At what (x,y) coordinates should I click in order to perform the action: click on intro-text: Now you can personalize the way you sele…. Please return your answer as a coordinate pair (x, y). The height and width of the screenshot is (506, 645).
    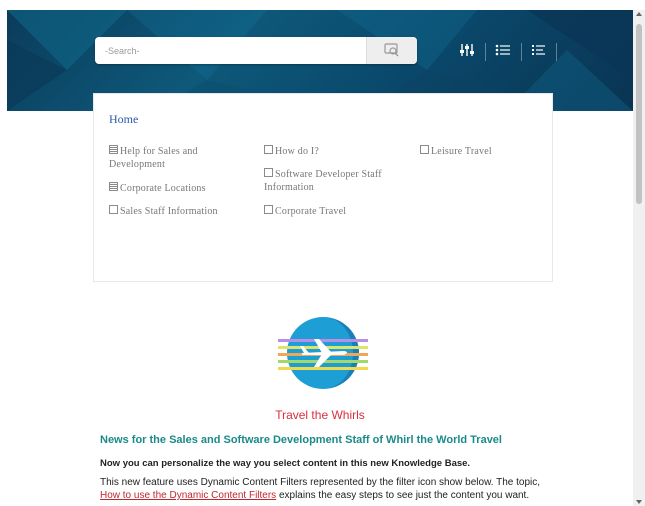
    Looking at the image, I should click on (285, 463).